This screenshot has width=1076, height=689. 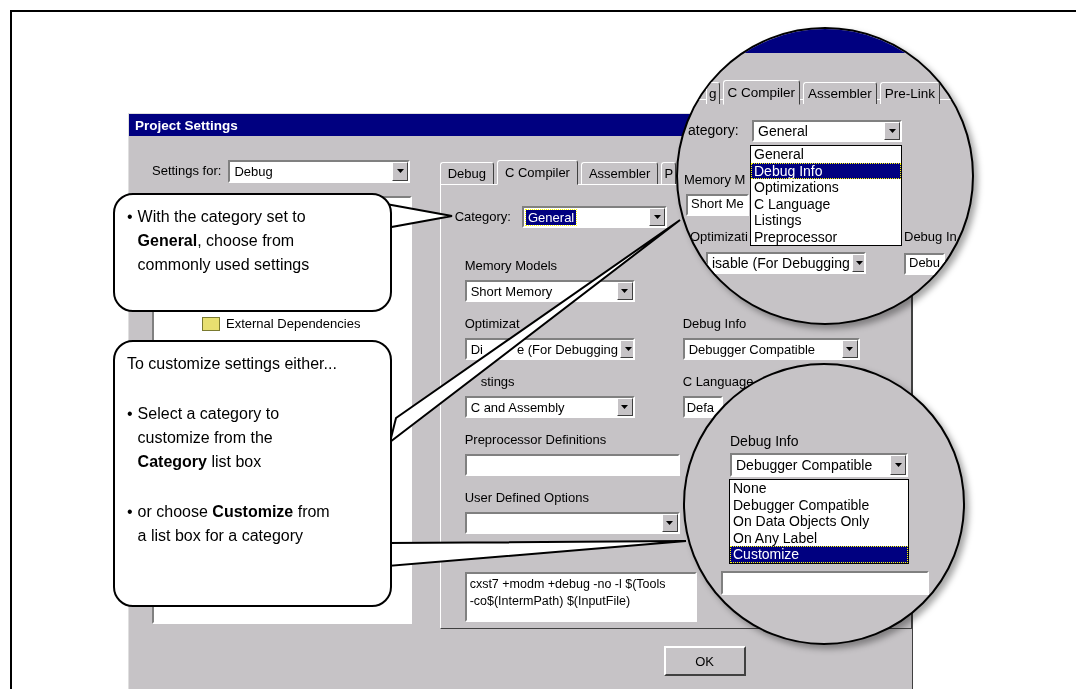 I want to click on text-field: Debu, so click(x=925, y=264).